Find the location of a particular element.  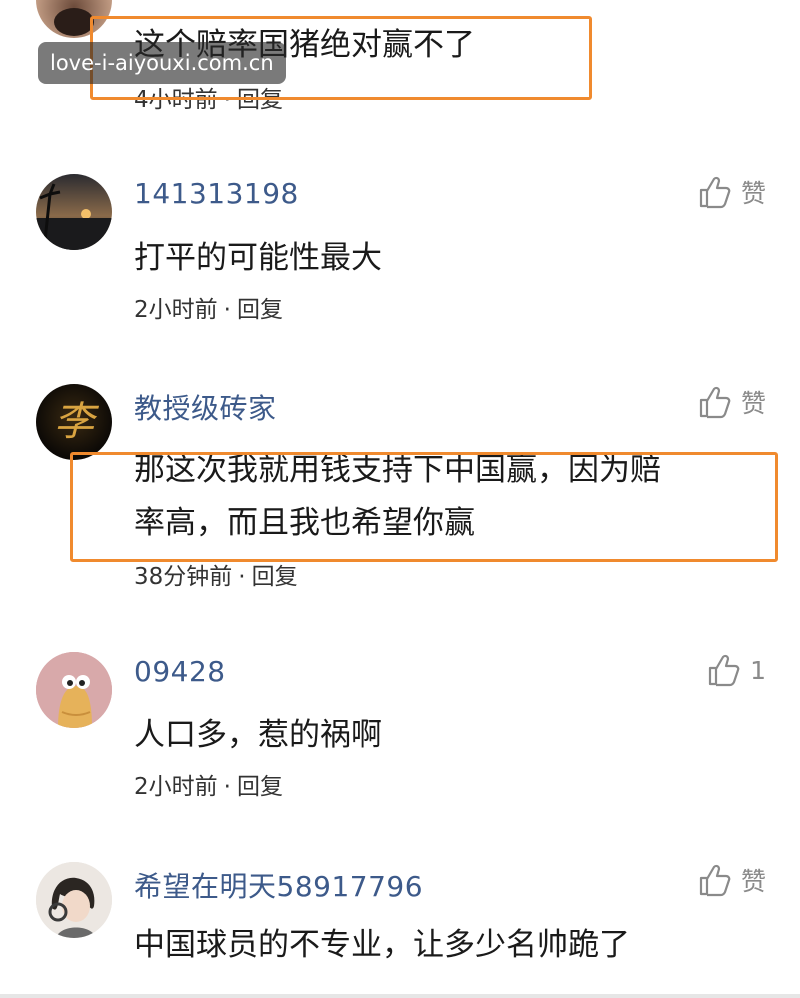

comment-meta: 38分钟前 · 回复 is located at coordinates (216, 574).